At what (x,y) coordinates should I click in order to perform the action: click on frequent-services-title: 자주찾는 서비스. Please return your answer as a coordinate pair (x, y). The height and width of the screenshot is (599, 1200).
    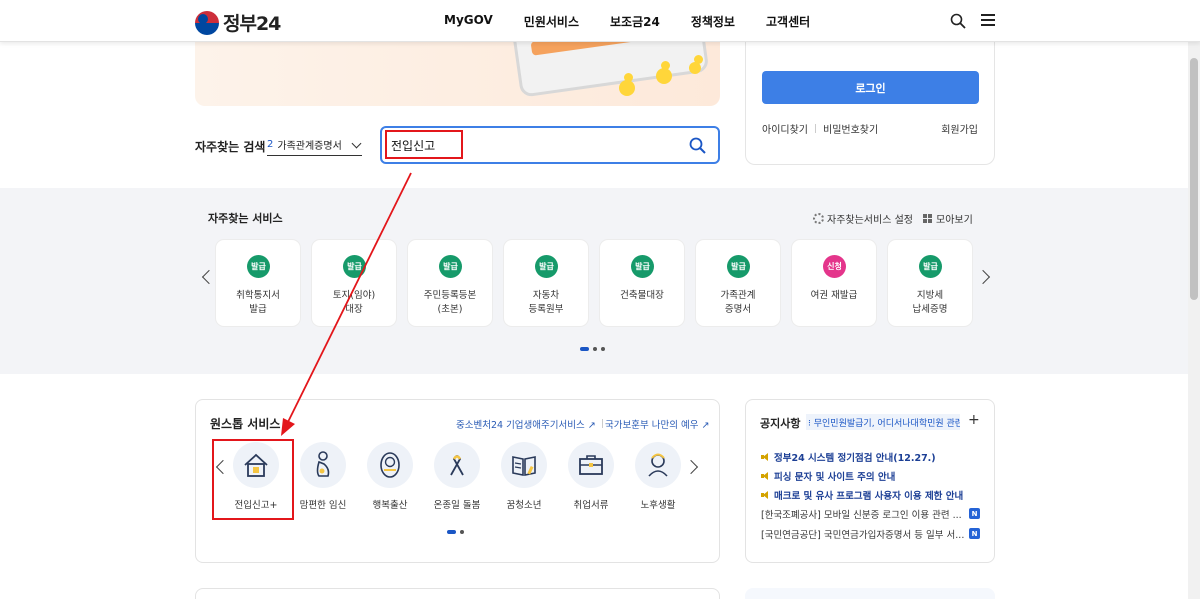
    Looking at the image, I should click on (245, 218).